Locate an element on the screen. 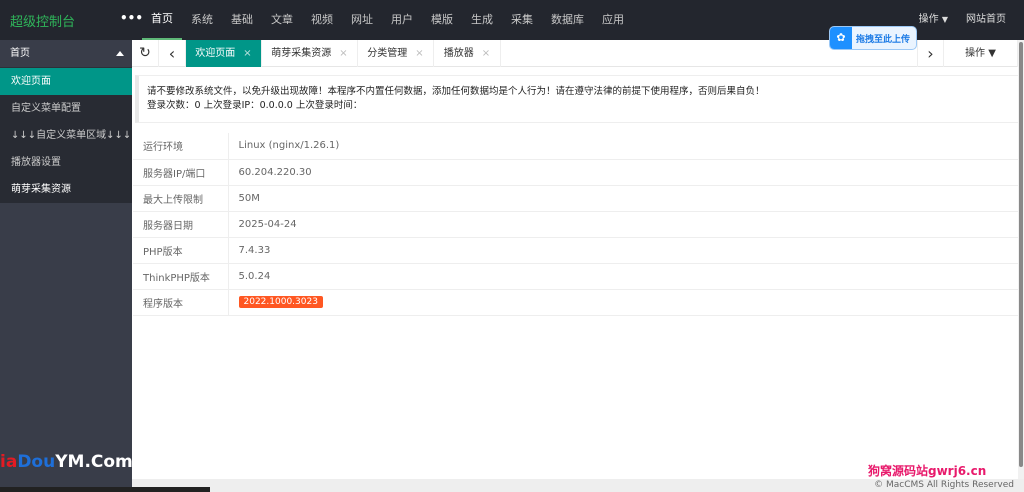  table-row: 服务器日期 2025-04-24 is located at coordinates (576, 224).